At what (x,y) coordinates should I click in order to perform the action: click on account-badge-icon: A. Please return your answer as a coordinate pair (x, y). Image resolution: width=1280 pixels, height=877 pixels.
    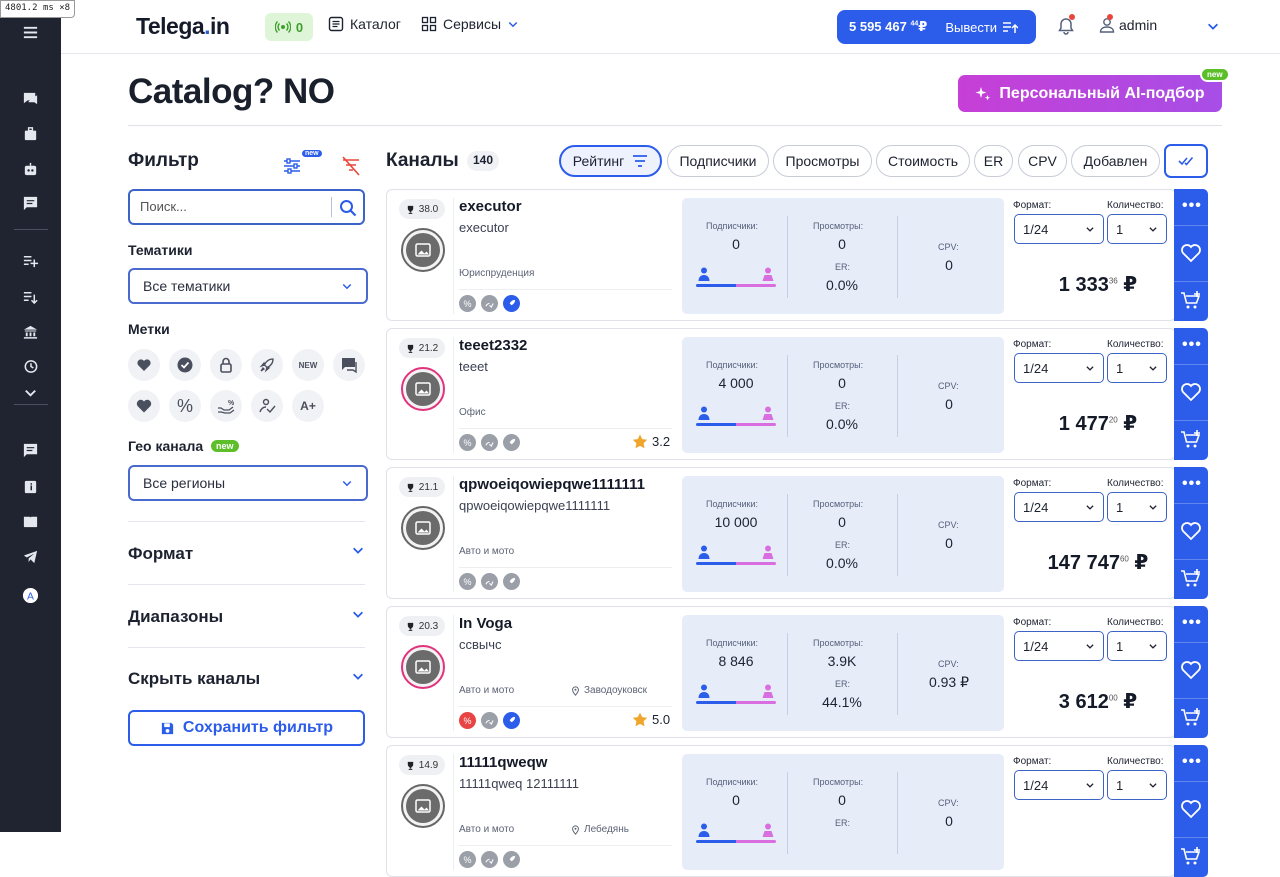
    Looking at the image, I should click on (30, 595).